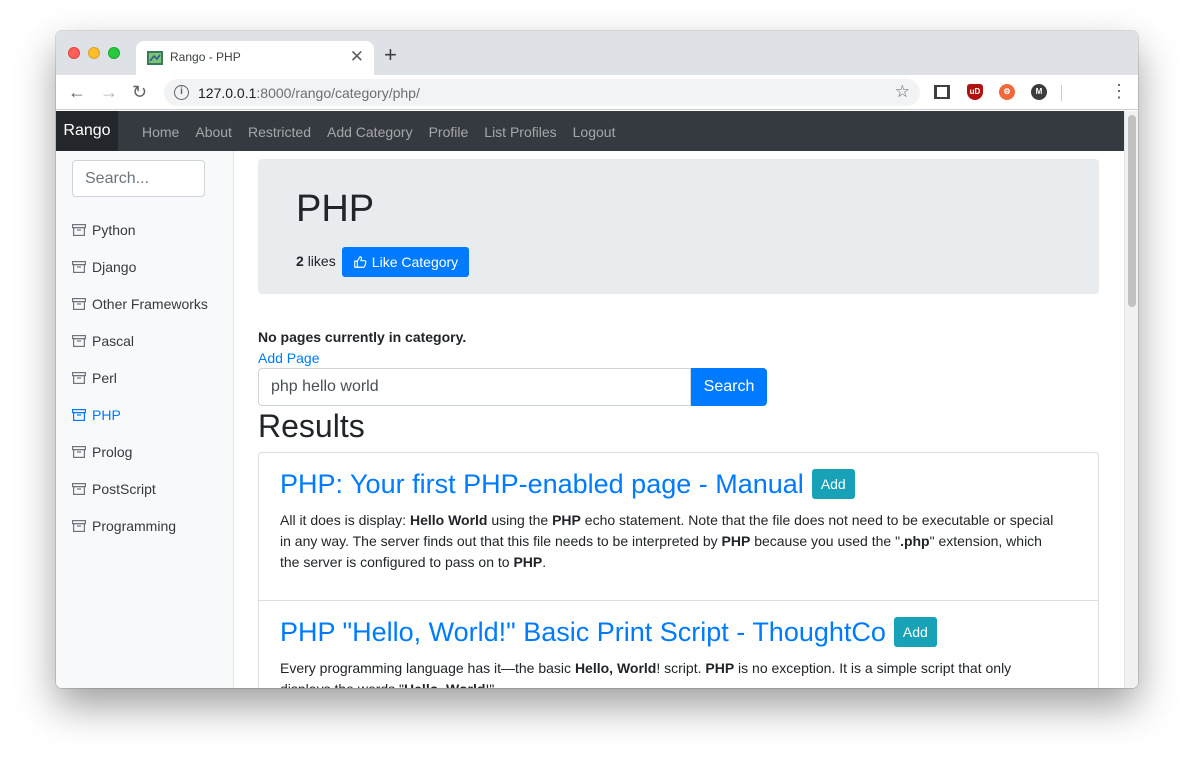 This screenshot has height=768, width=1194. I want to click on m-extension-icon: M, so click(1039, 92).